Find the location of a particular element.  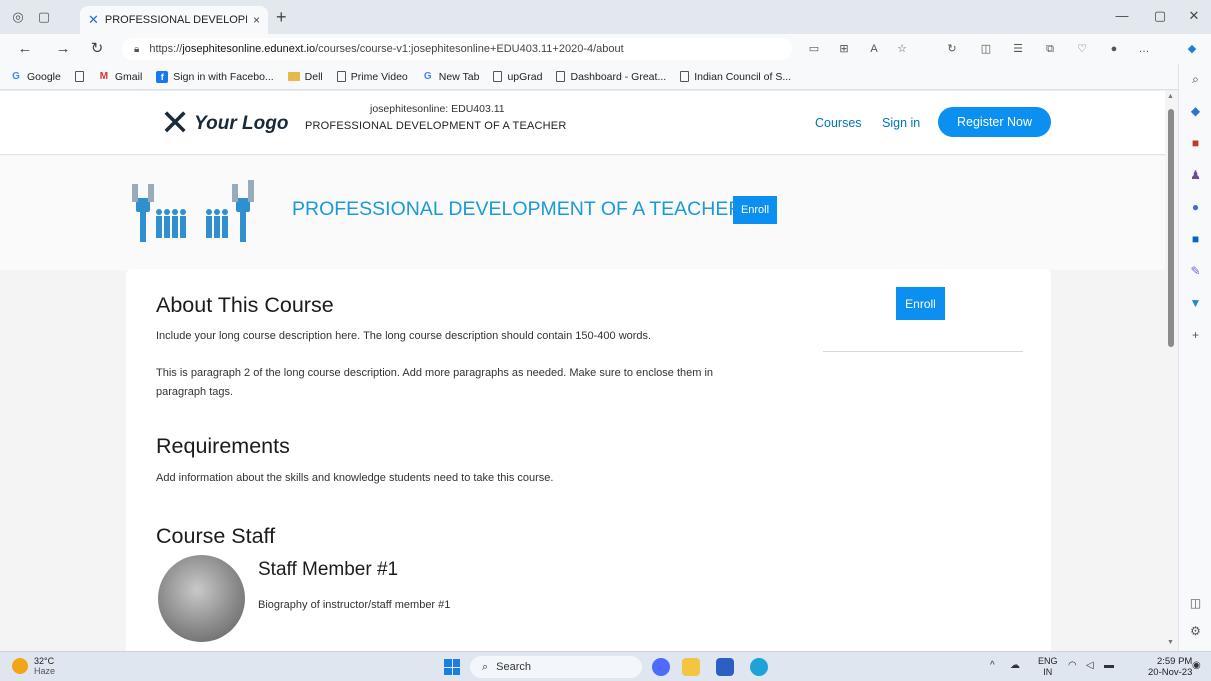

bookmark-new-tab: G New Tab is located at coordinates (451, 77).